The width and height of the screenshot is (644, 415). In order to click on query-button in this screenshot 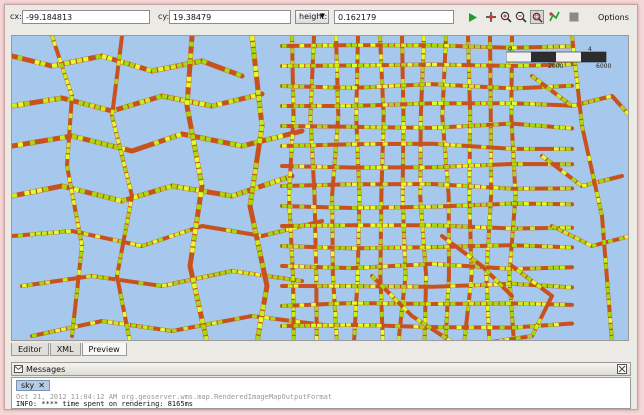, I will do `click(554, 17)`.